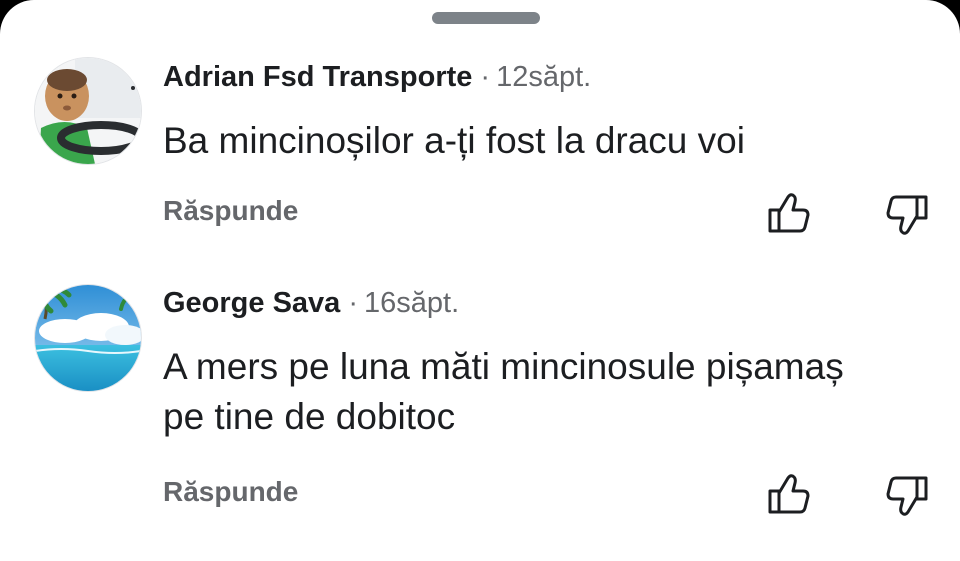 Image resolution: width=960 pixels, height=561 pixels. I want to click on child-driving-avatar-icon, so click(88, 111).